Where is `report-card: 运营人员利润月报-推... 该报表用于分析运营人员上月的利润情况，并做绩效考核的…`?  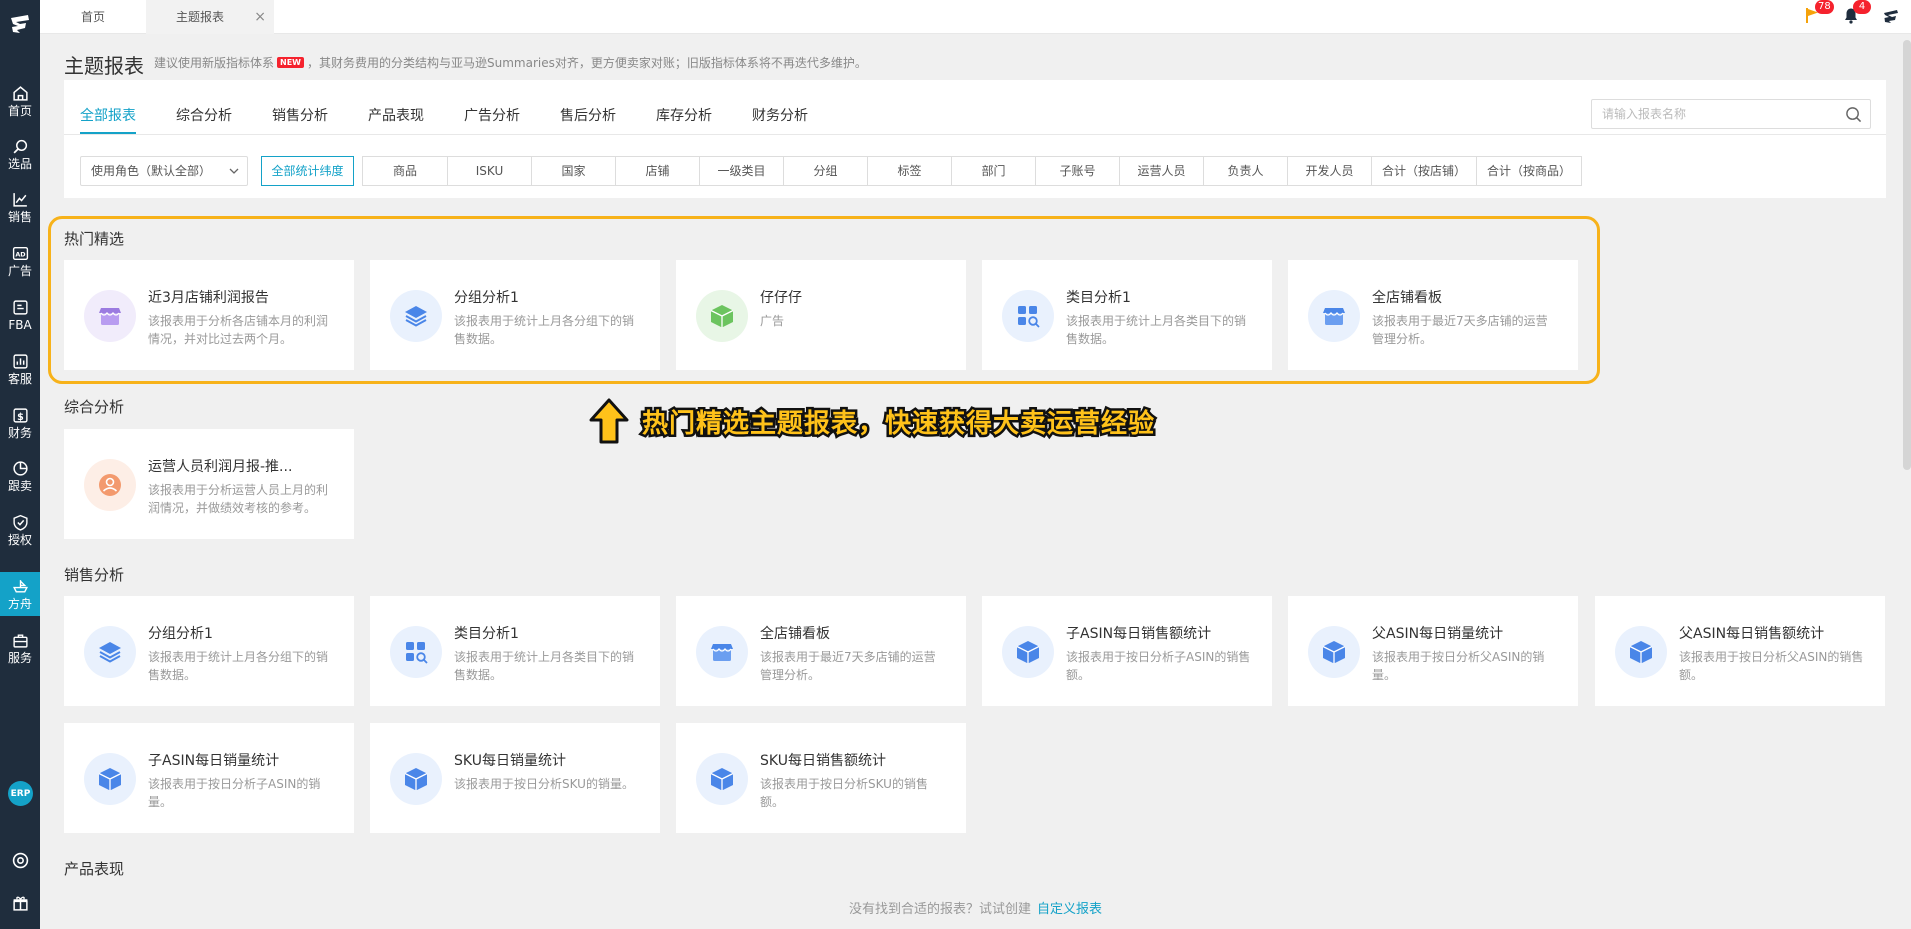 report-card: 运营人员利润月报-推... 该报表用于分析运营人员上月的利润情况，并做绩效考核的… is located at coordinates (209, 484).